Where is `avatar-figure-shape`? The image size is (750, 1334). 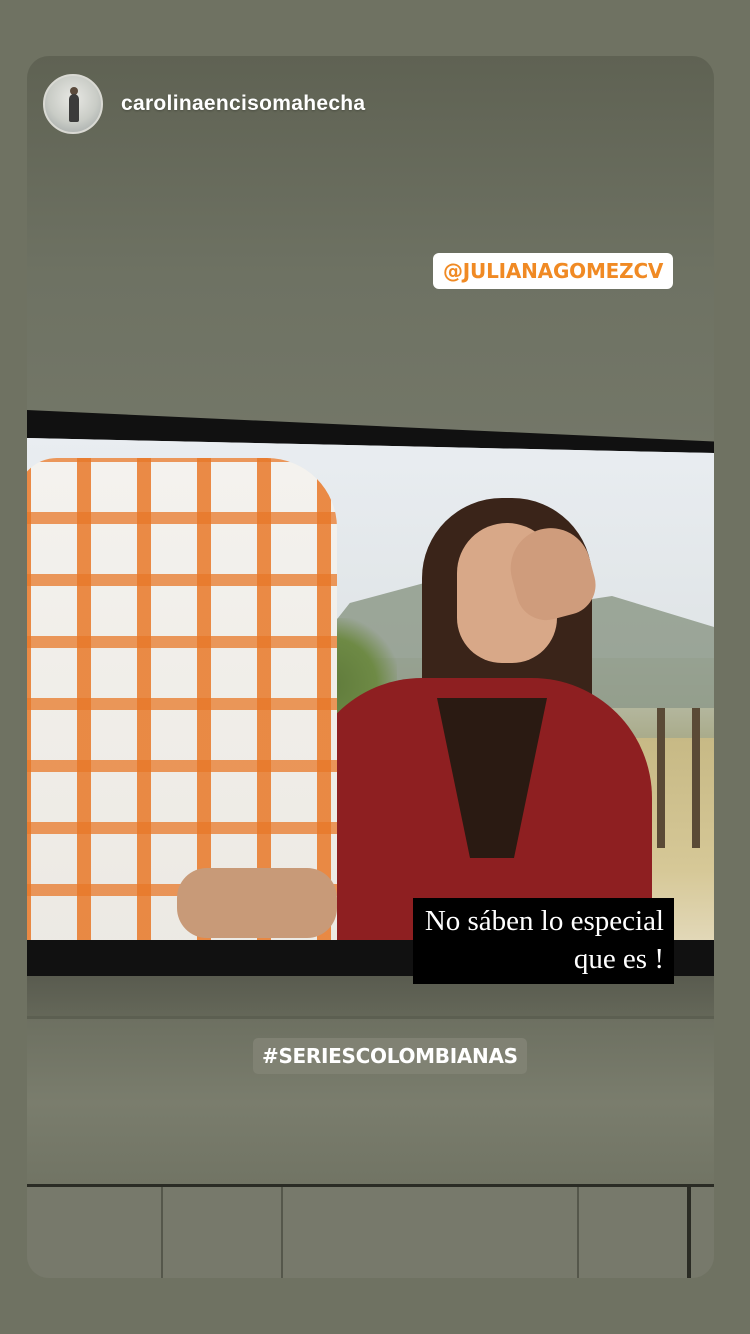
avatar-figure-shape is located at coordinates (74, 108).